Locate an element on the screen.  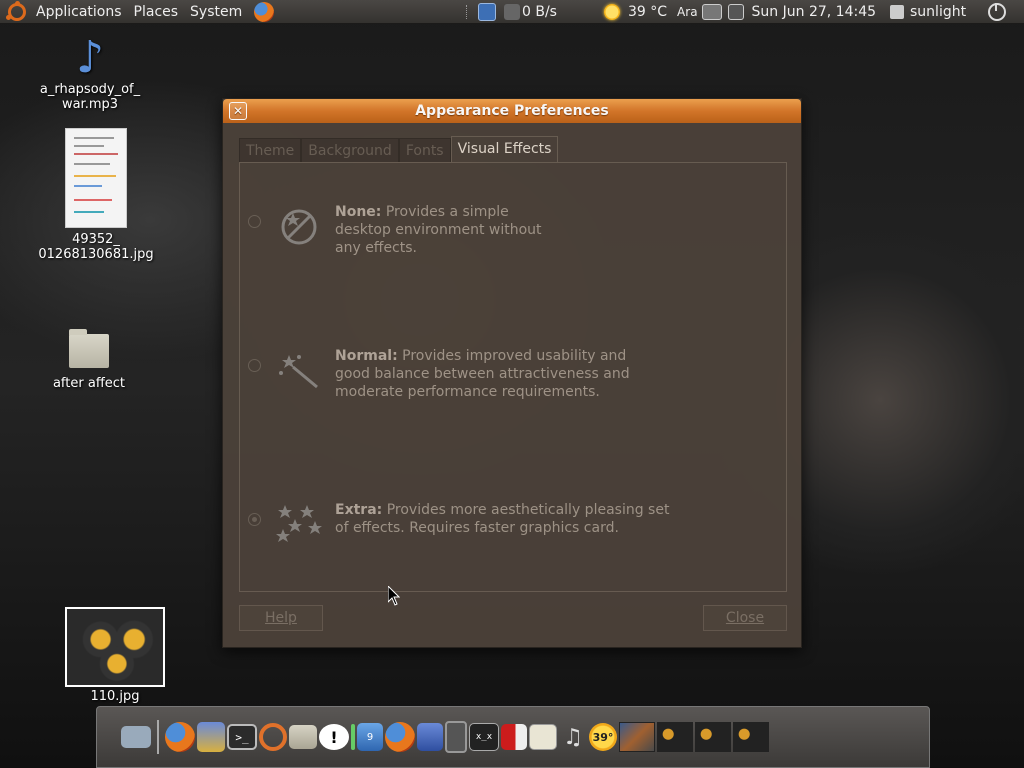
option-description: Provides more aesthetically pleasing set is located at coordinates (528, 510).